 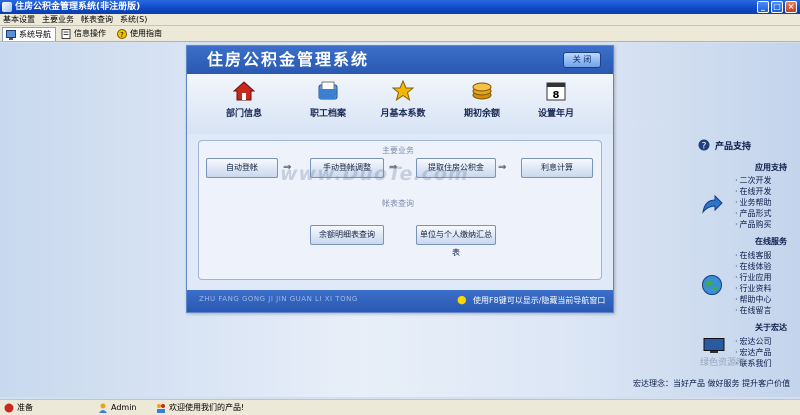 I want to click on nav-label: 职工档案, so click(x=327, y=114).